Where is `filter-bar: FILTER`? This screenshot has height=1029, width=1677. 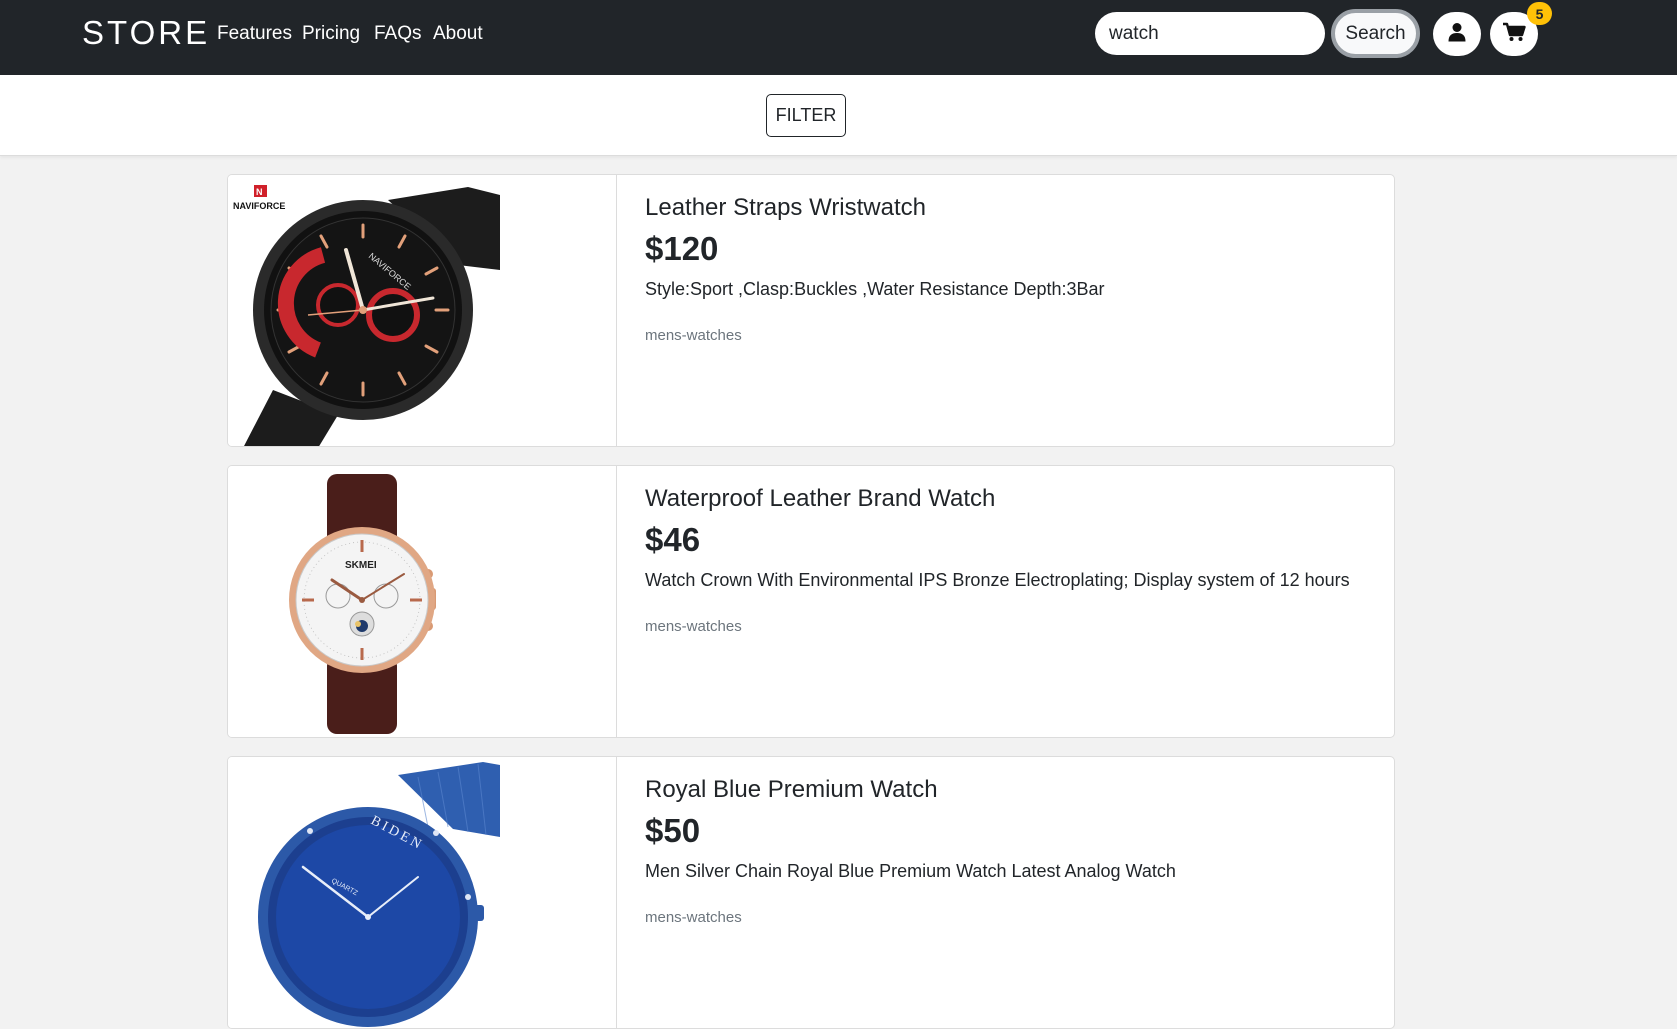 filter-bar: FILTER is located at coordinates (838, 115).